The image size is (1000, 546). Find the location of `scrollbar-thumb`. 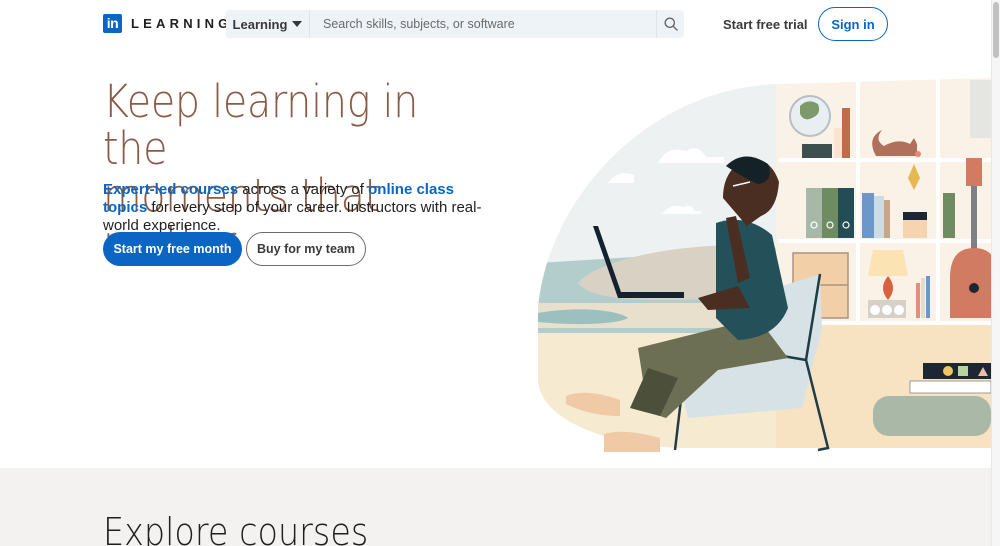

scrollbar-thumb is located at coordinates (996, 30).